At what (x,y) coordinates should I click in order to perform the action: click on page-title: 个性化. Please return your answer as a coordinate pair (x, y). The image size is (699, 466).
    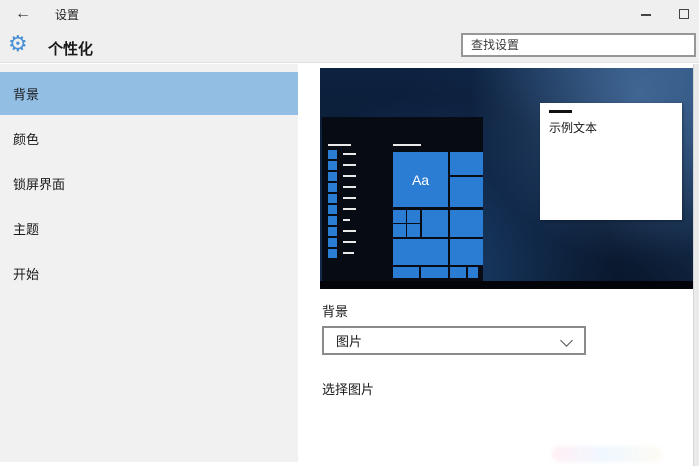
    Looking at the image, I should click on (71, 49).